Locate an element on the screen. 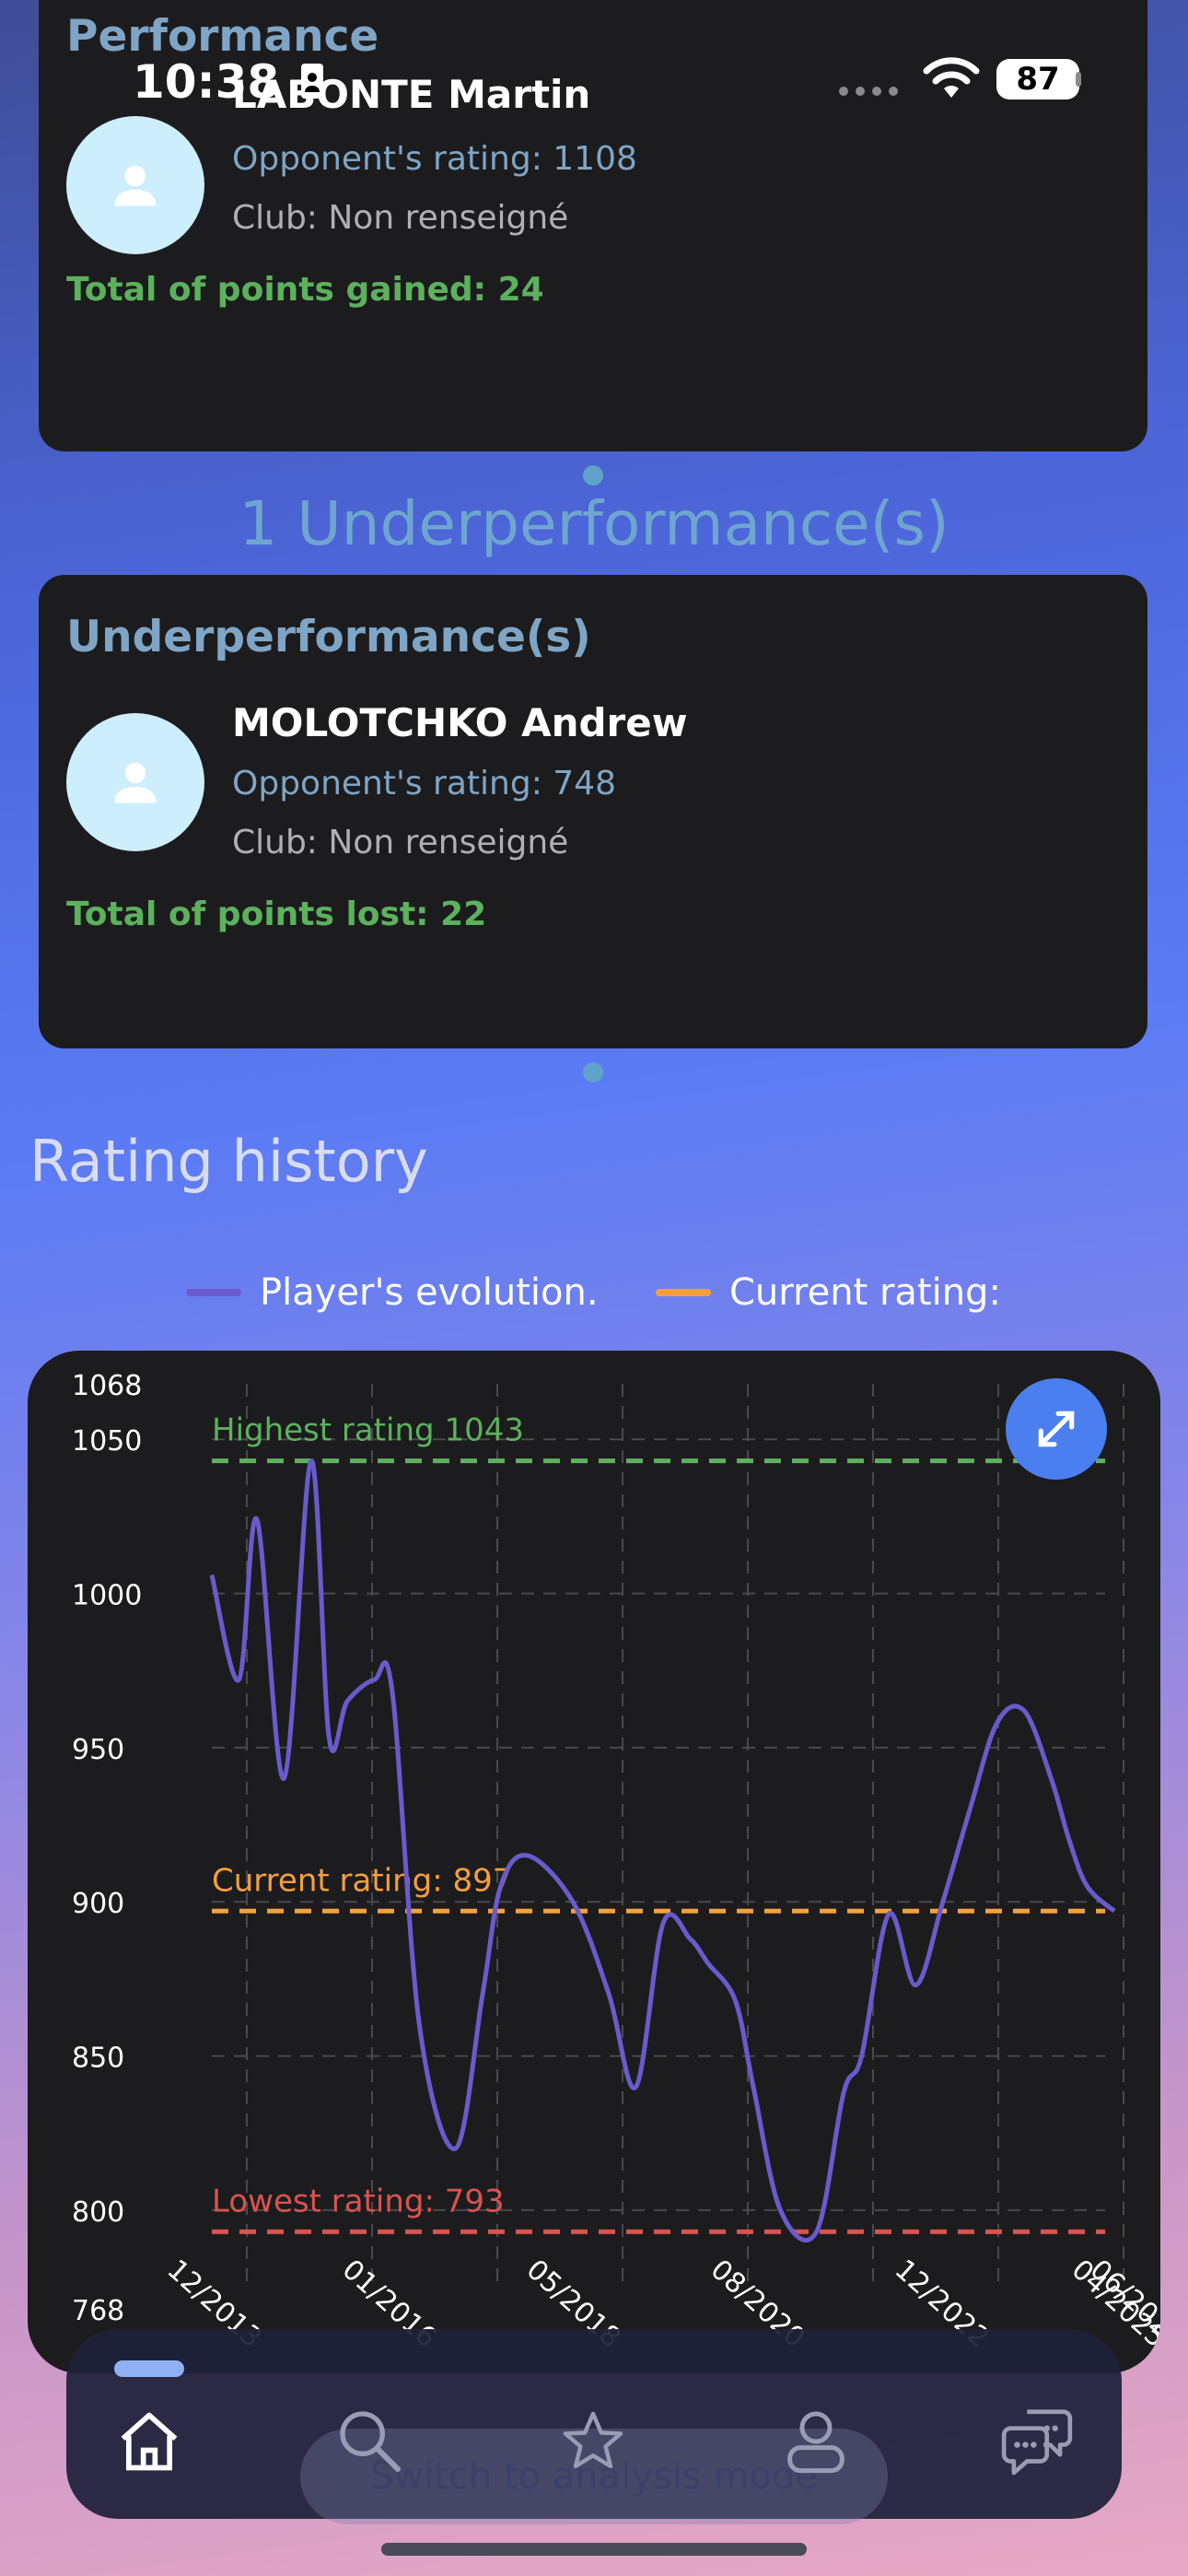  reference-label: Current rating: 897 is located at coordinates (362, 1880).